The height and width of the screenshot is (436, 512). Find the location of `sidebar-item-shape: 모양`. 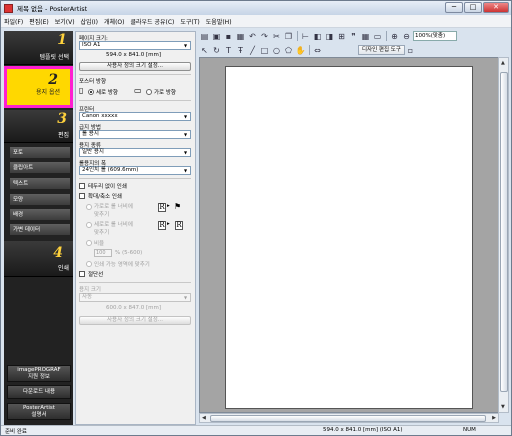

sidebar-item-shape: 모양 is located at coordinates (40, 199).